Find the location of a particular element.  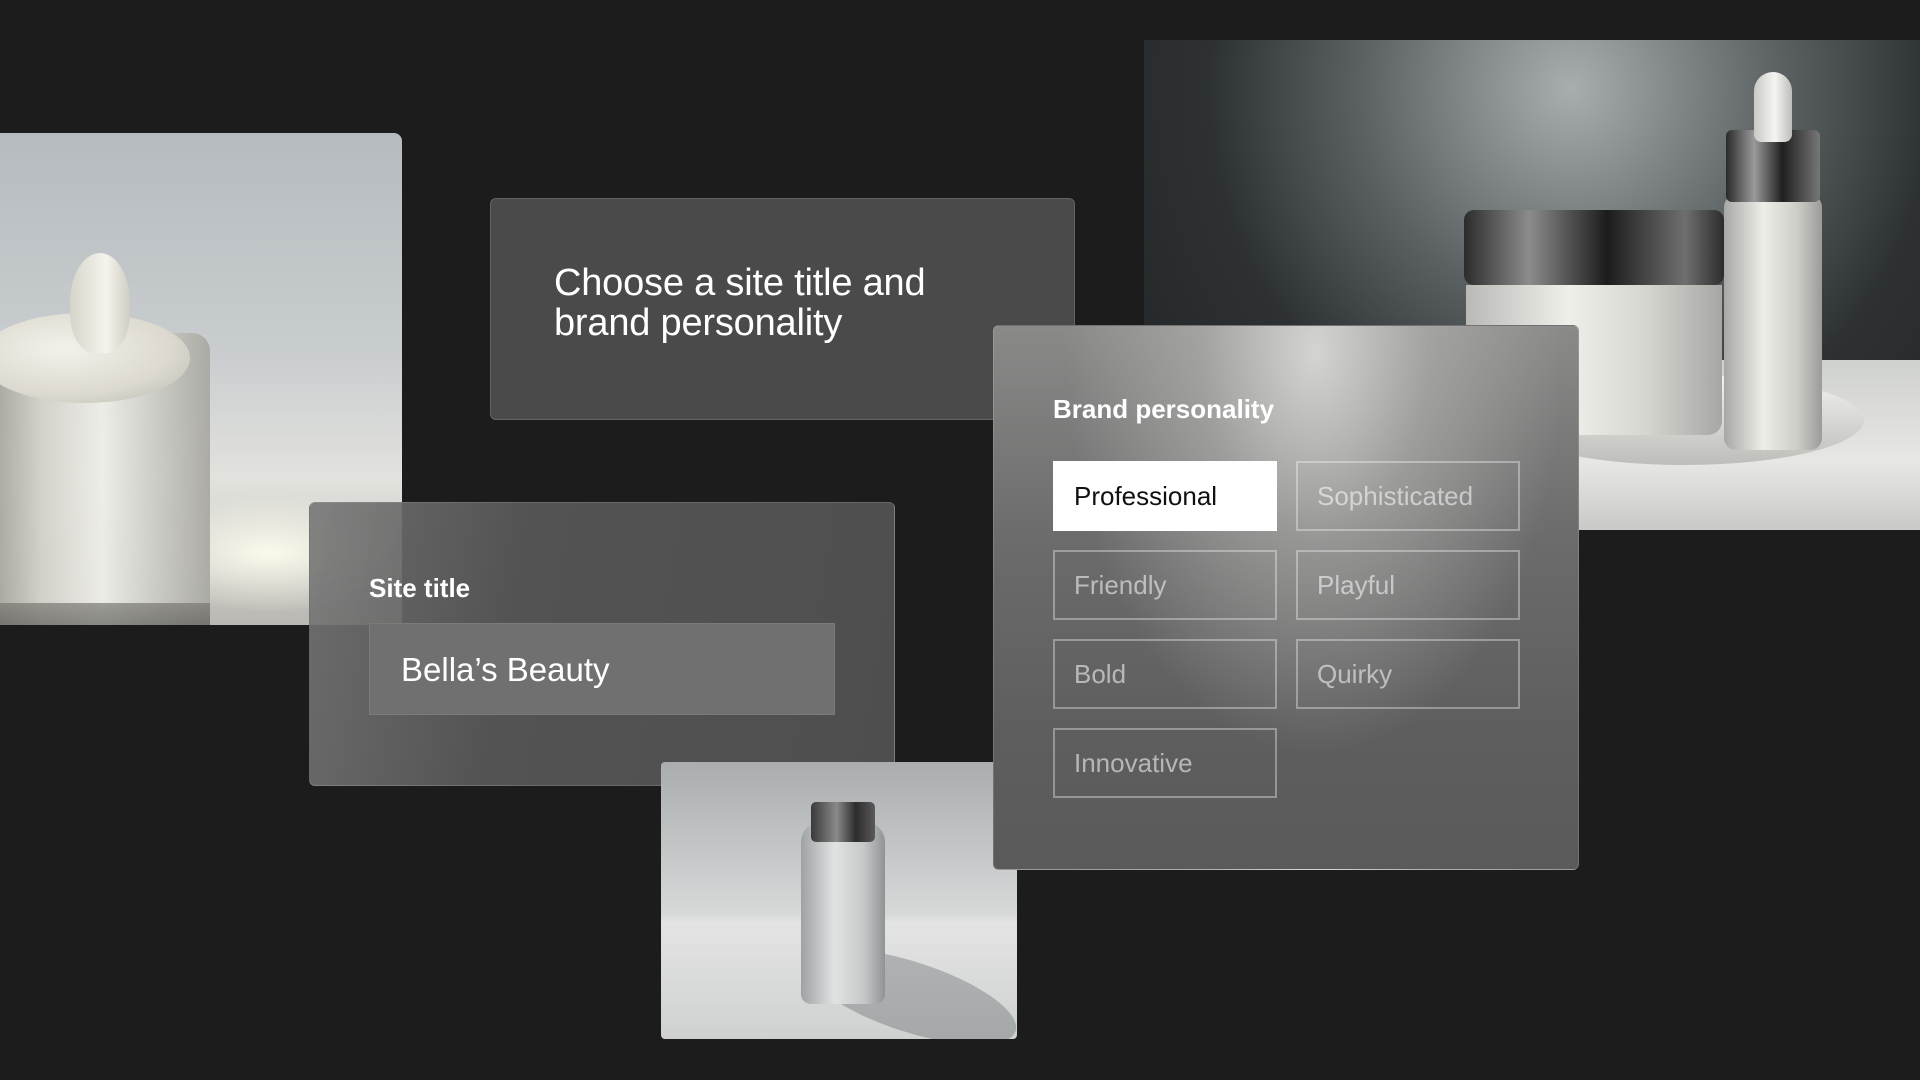

bottle-photo is located at coordinates (839, 900).